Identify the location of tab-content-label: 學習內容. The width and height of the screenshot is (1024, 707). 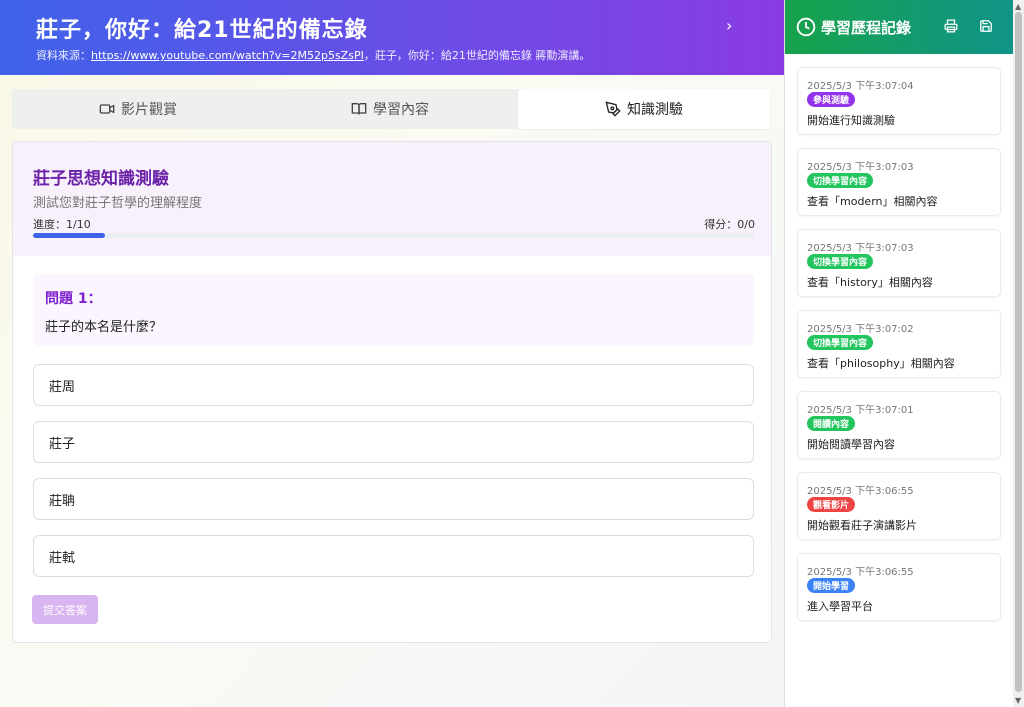
(401, 110).